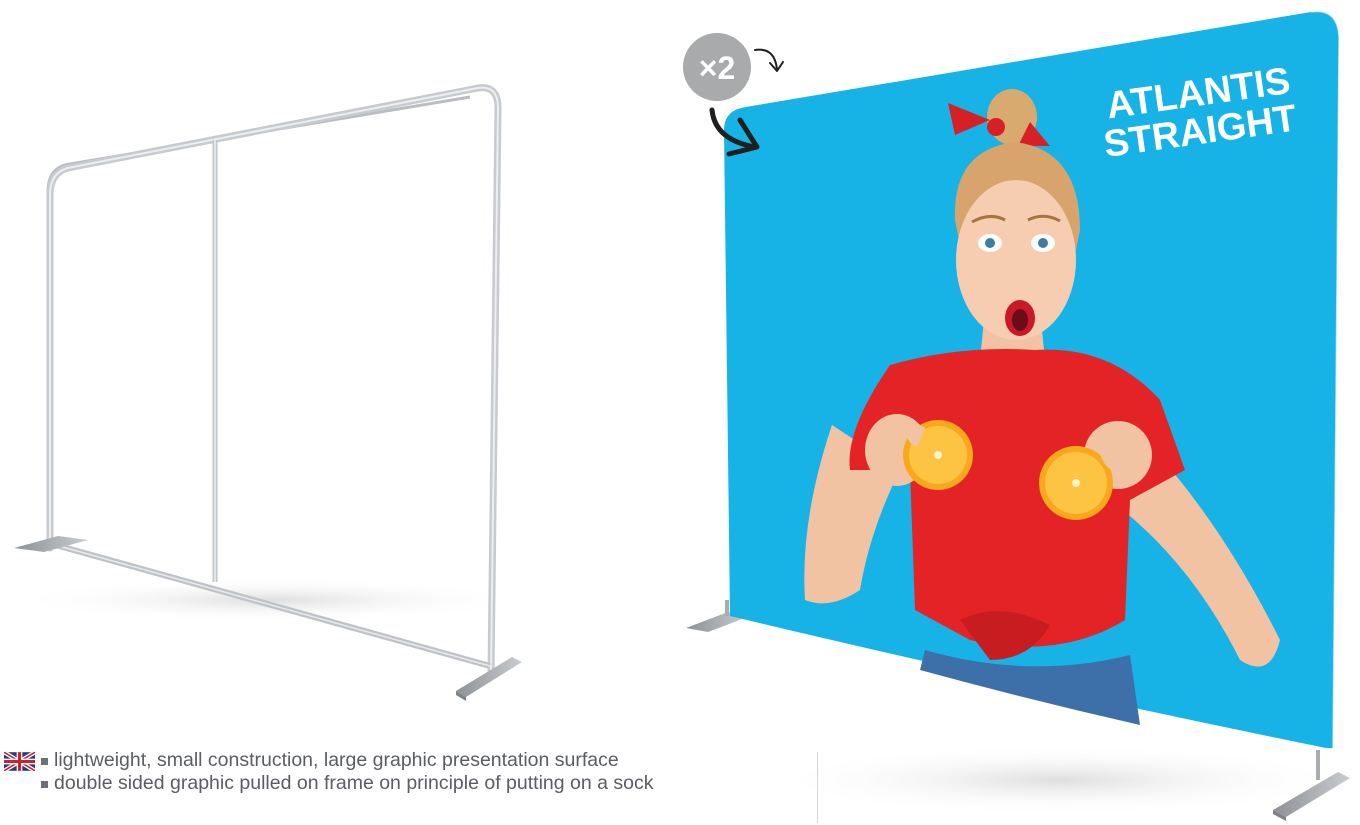 Image resolution: width=1360 pixels, height=825 pixels. Describe the element at coordinates (19, 761) in the screenshot. I see `uk-flag-icon` at that location.